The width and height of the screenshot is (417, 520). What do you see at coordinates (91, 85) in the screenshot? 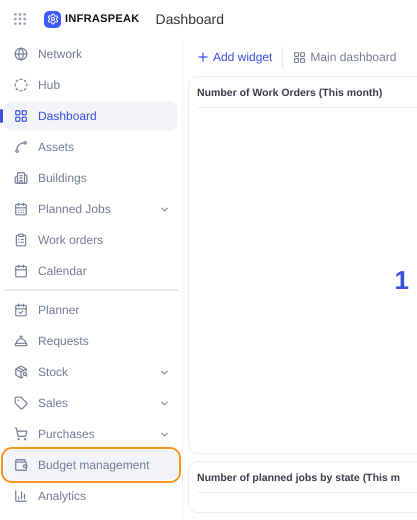
I see `sidebar-item: Hub` at bounding box center [91, 85].